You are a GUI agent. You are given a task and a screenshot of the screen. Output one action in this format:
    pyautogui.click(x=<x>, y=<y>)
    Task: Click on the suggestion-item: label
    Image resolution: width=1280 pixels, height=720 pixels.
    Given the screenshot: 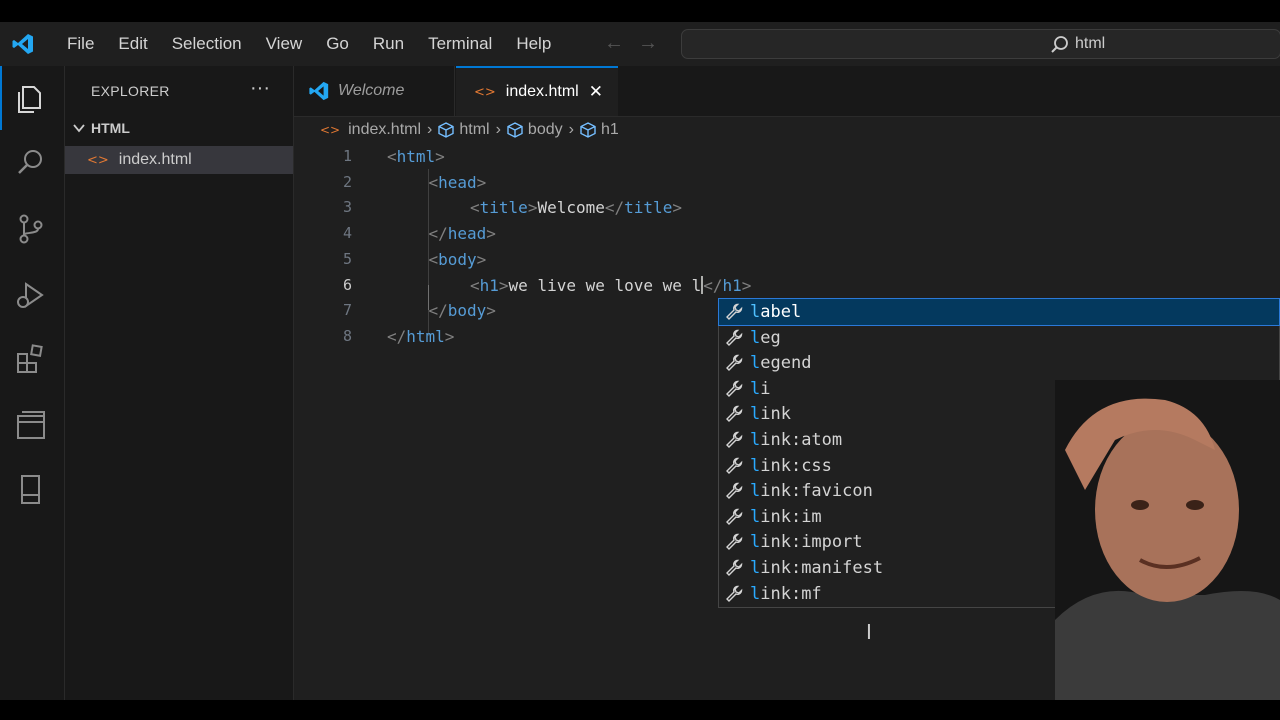 What is the action you would take?
    pyautogui.click(x=999, y=312)
    